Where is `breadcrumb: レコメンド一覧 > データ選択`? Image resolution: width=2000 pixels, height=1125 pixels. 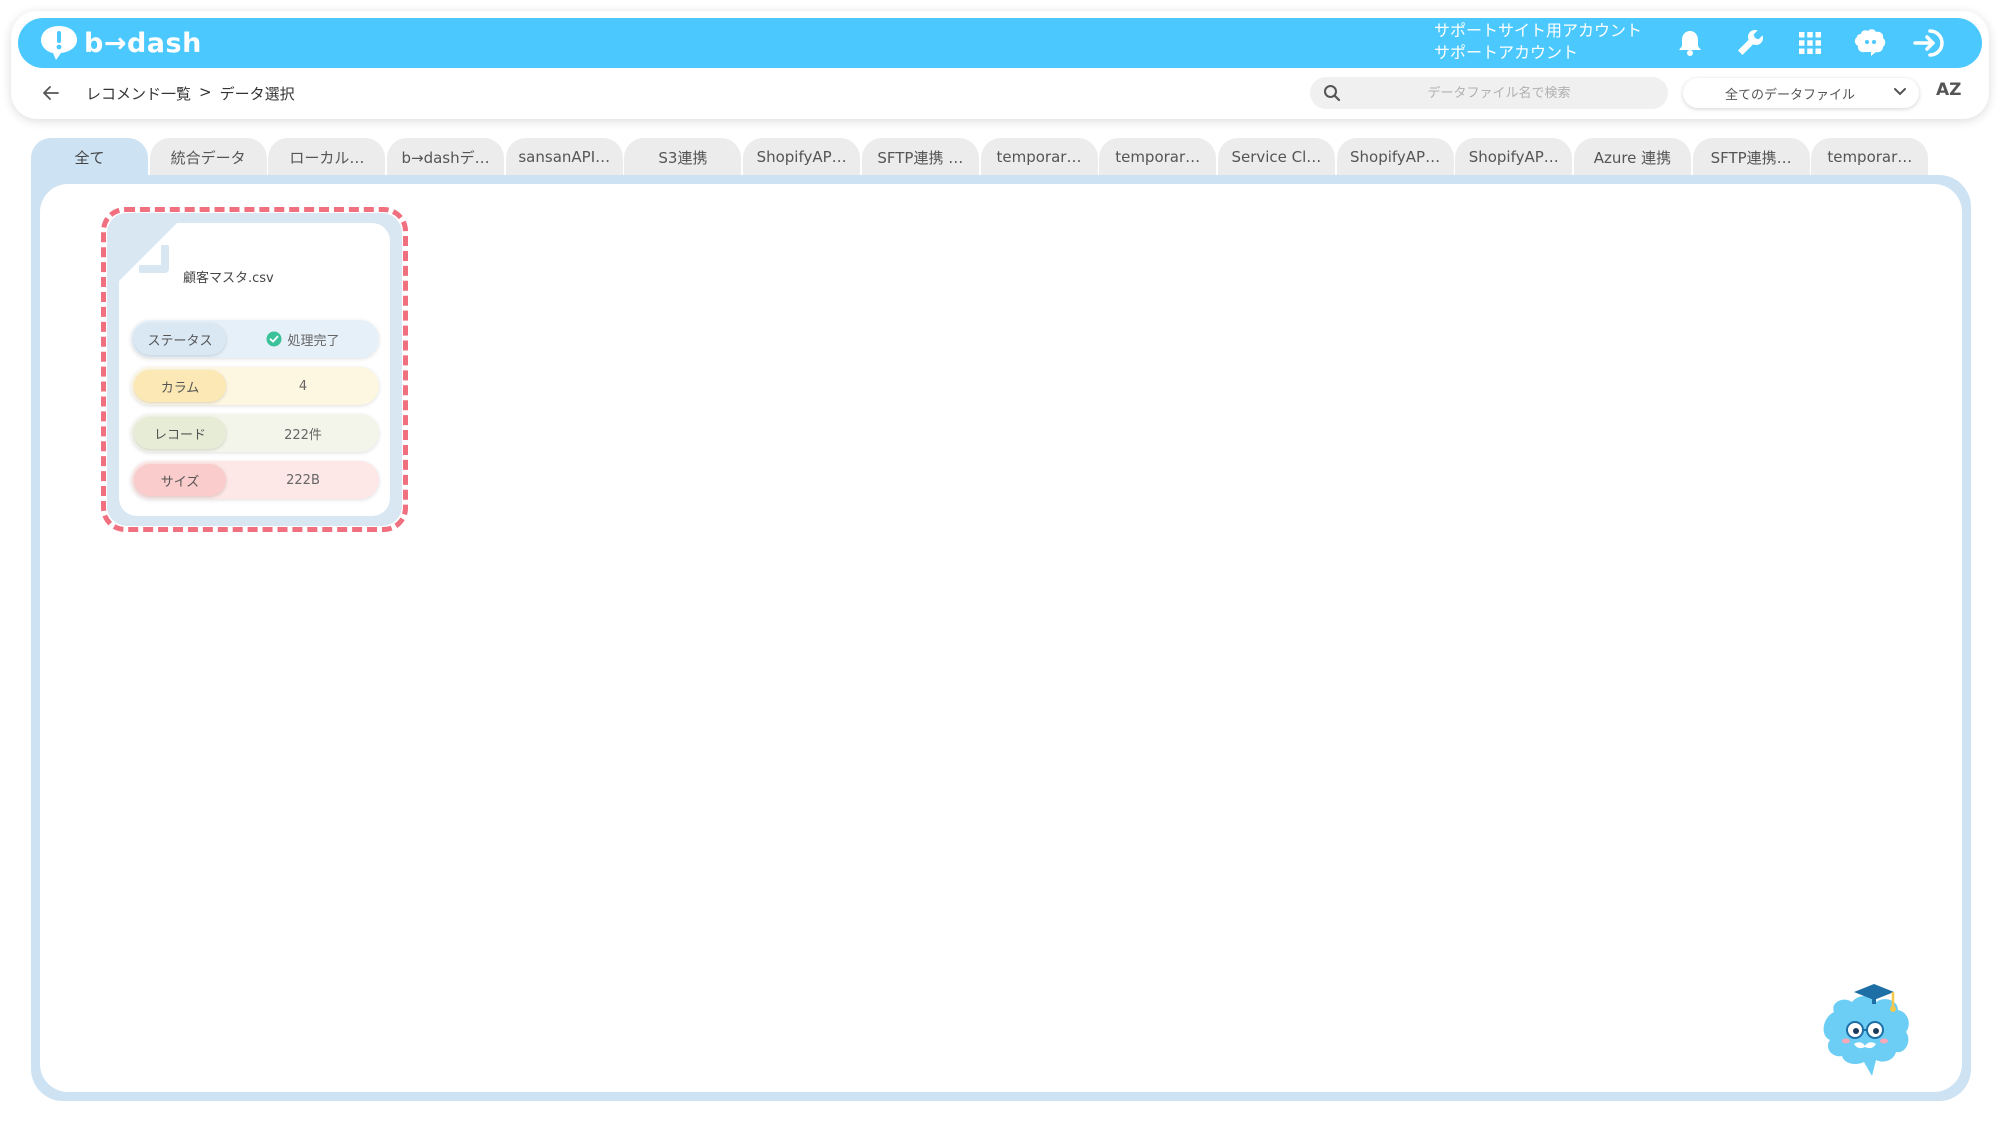
breadcrumb: レコメンド一覧 > データ選択 is located at coordinates (190, 93).